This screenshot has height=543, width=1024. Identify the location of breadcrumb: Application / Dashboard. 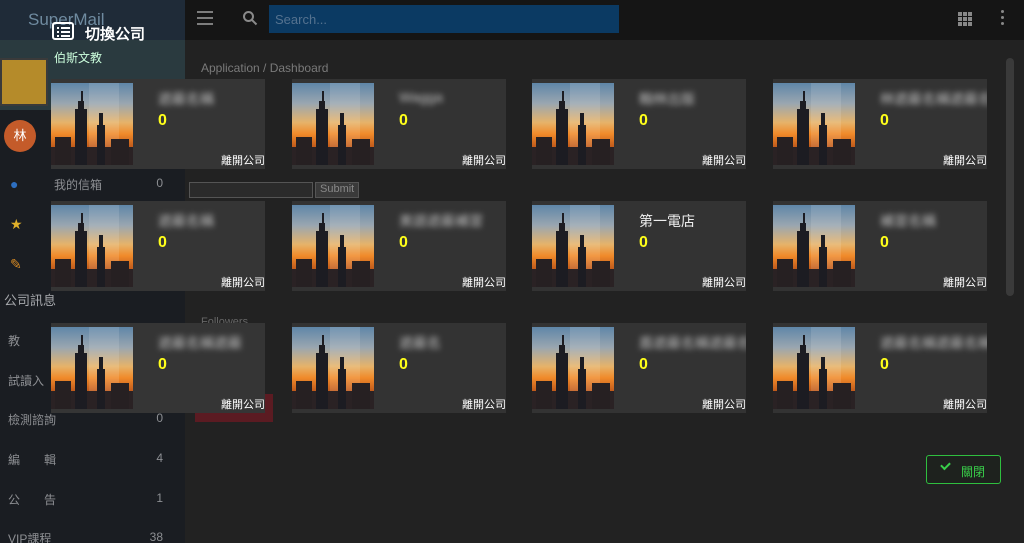
(265, 68).